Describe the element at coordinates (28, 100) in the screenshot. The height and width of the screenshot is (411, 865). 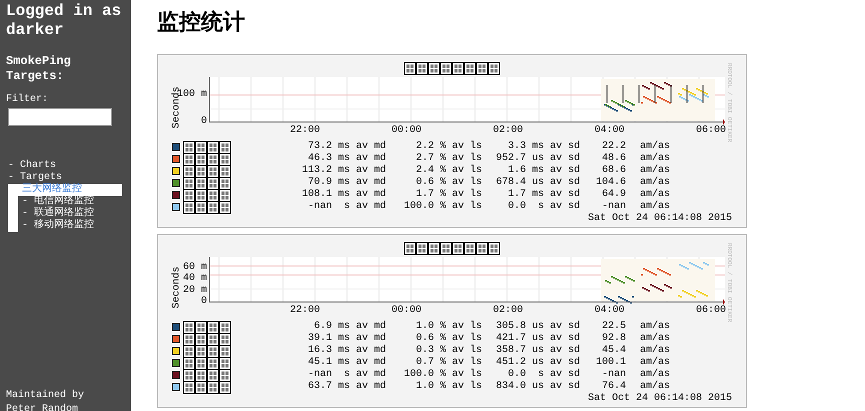
I see `filter-label: Filter:` at that location.